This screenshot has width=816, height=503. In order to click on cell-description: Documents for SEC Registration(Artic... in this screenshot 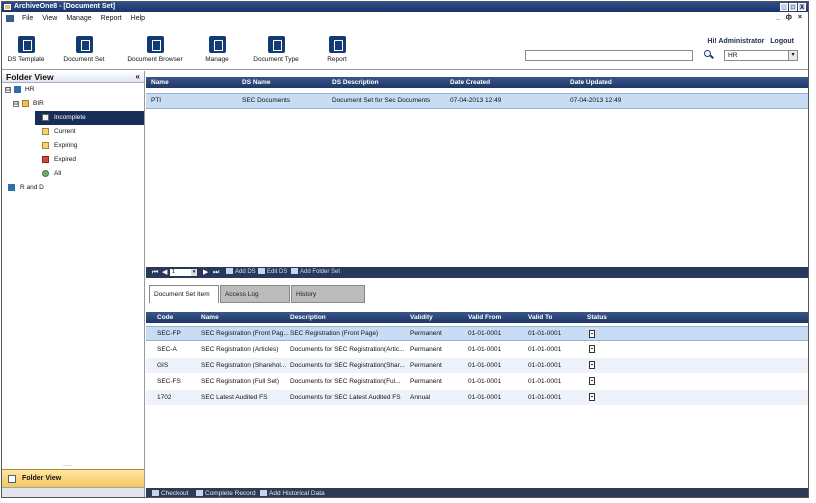, I will do `click(347, 349)`.